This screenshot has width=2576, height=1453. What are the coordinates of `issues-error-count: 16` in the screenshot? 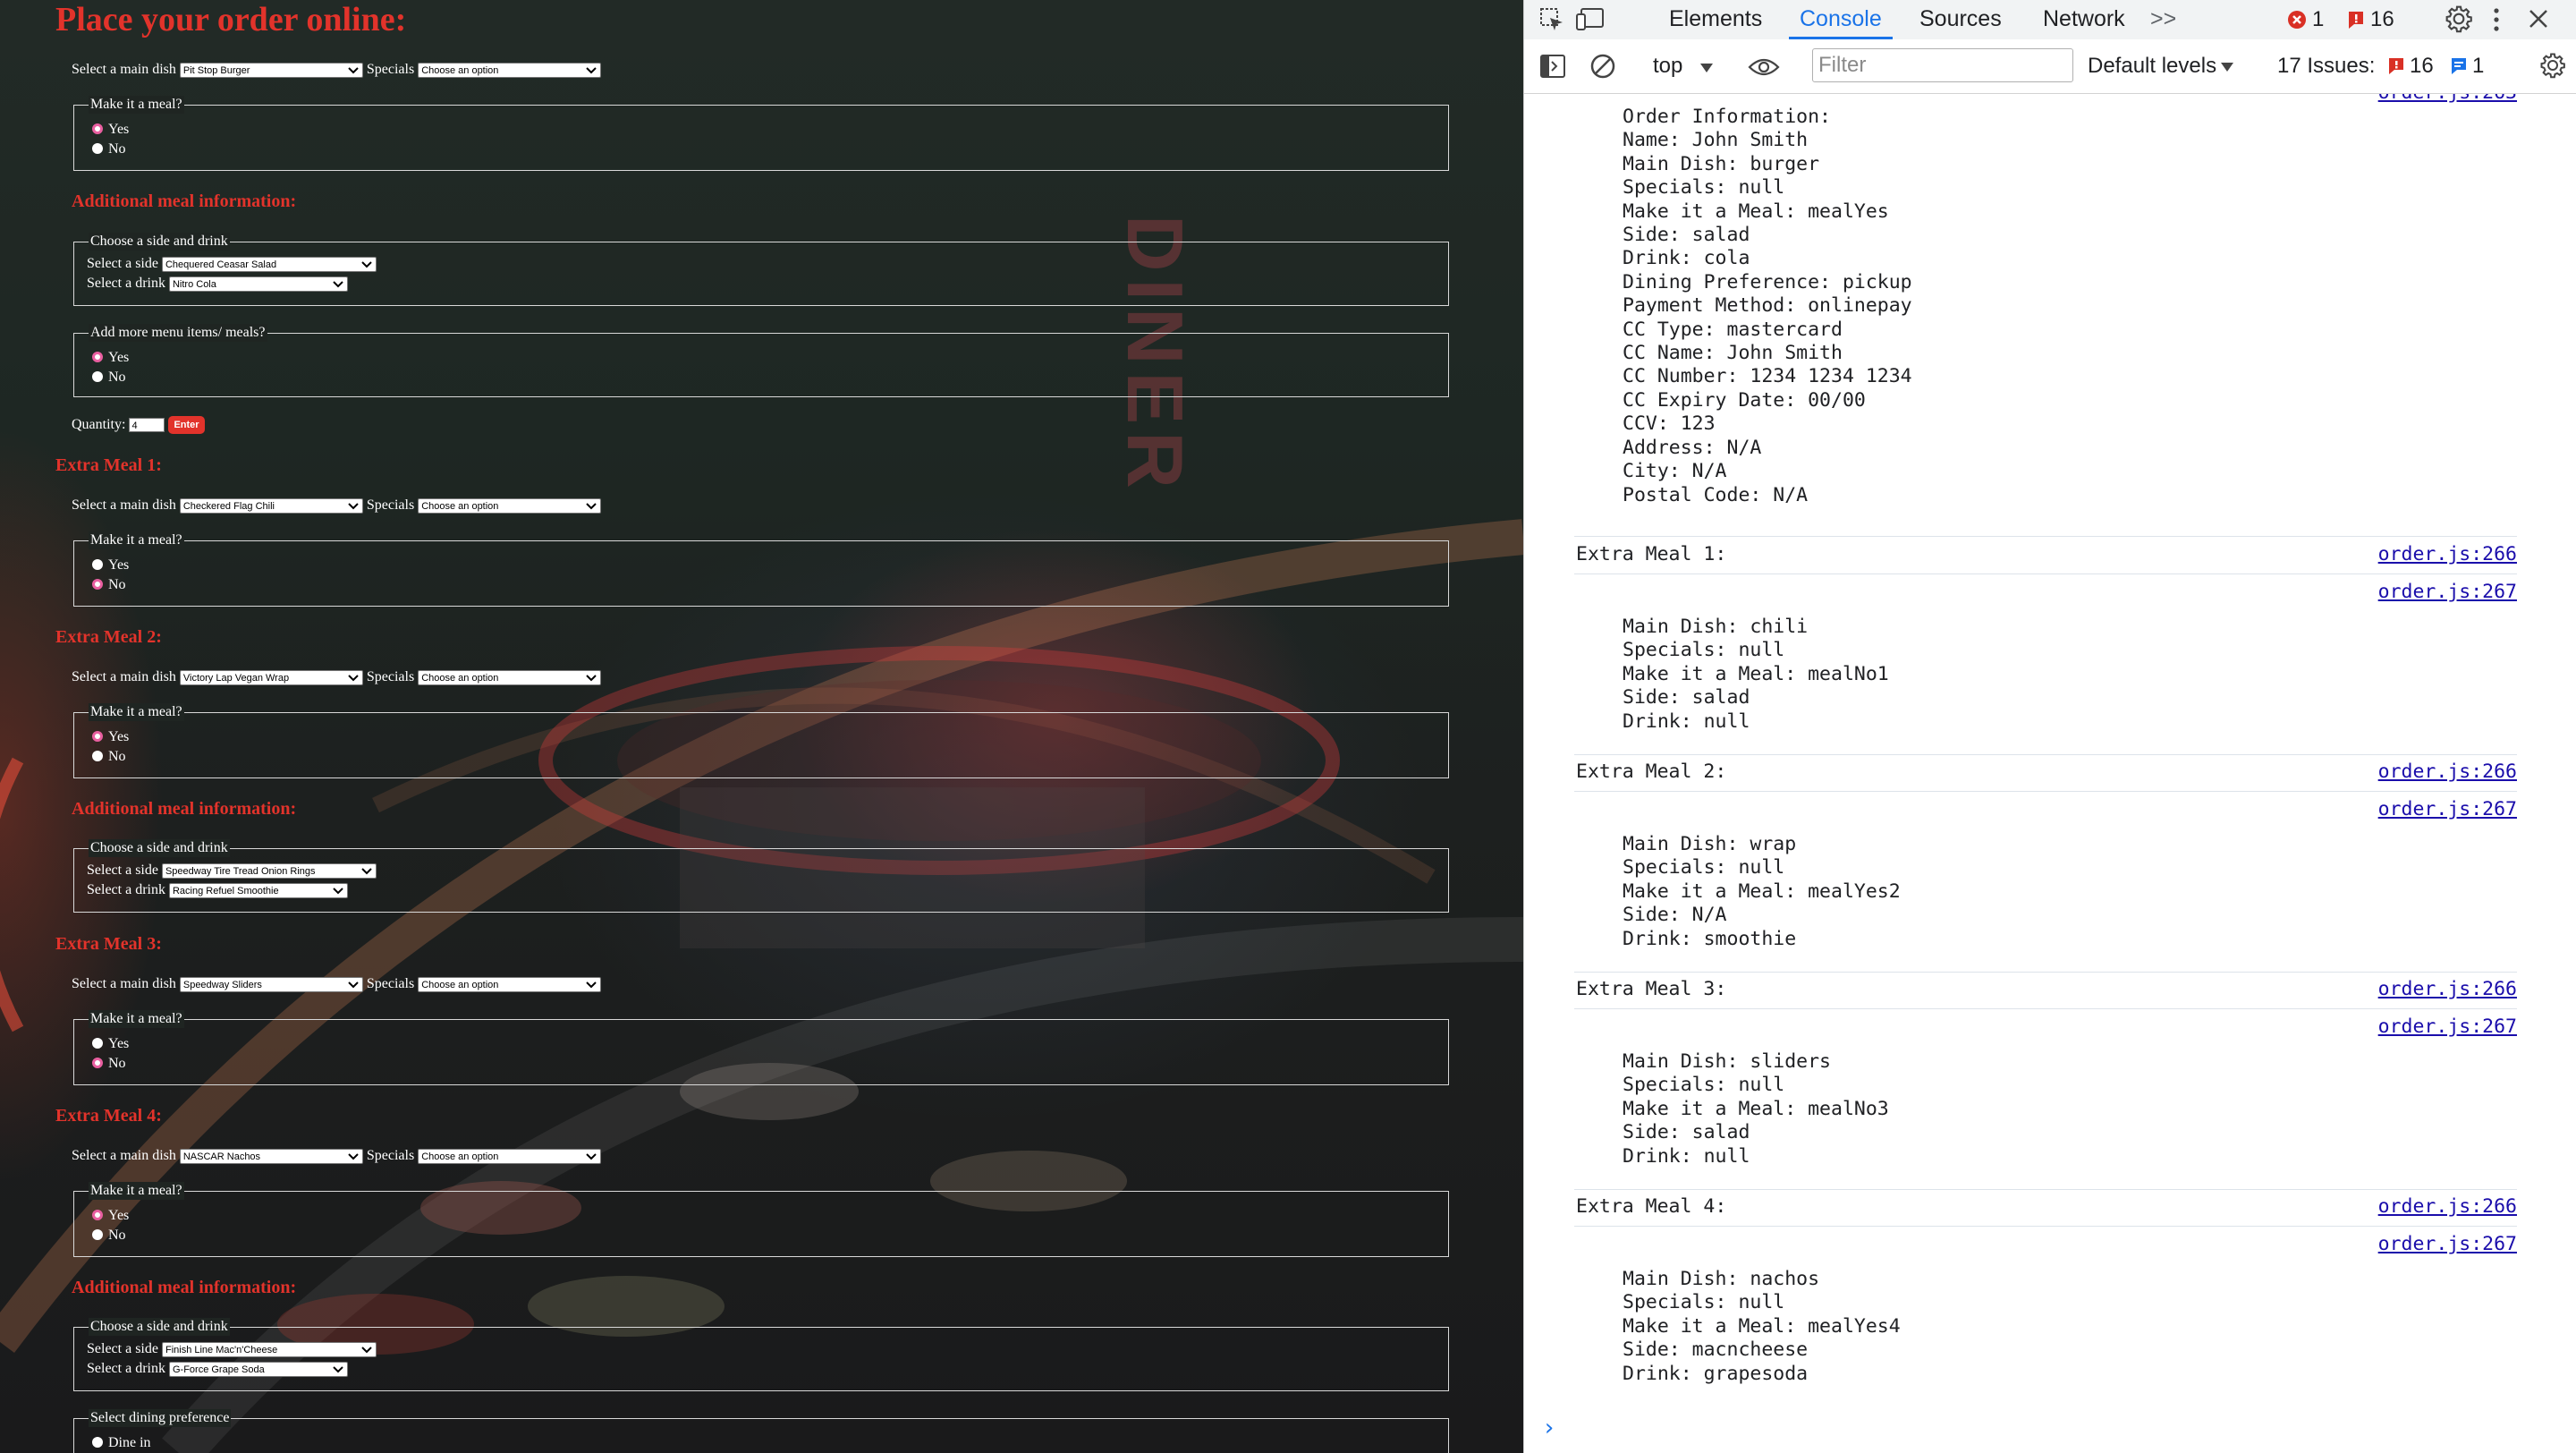 It's located at (2422, 66).